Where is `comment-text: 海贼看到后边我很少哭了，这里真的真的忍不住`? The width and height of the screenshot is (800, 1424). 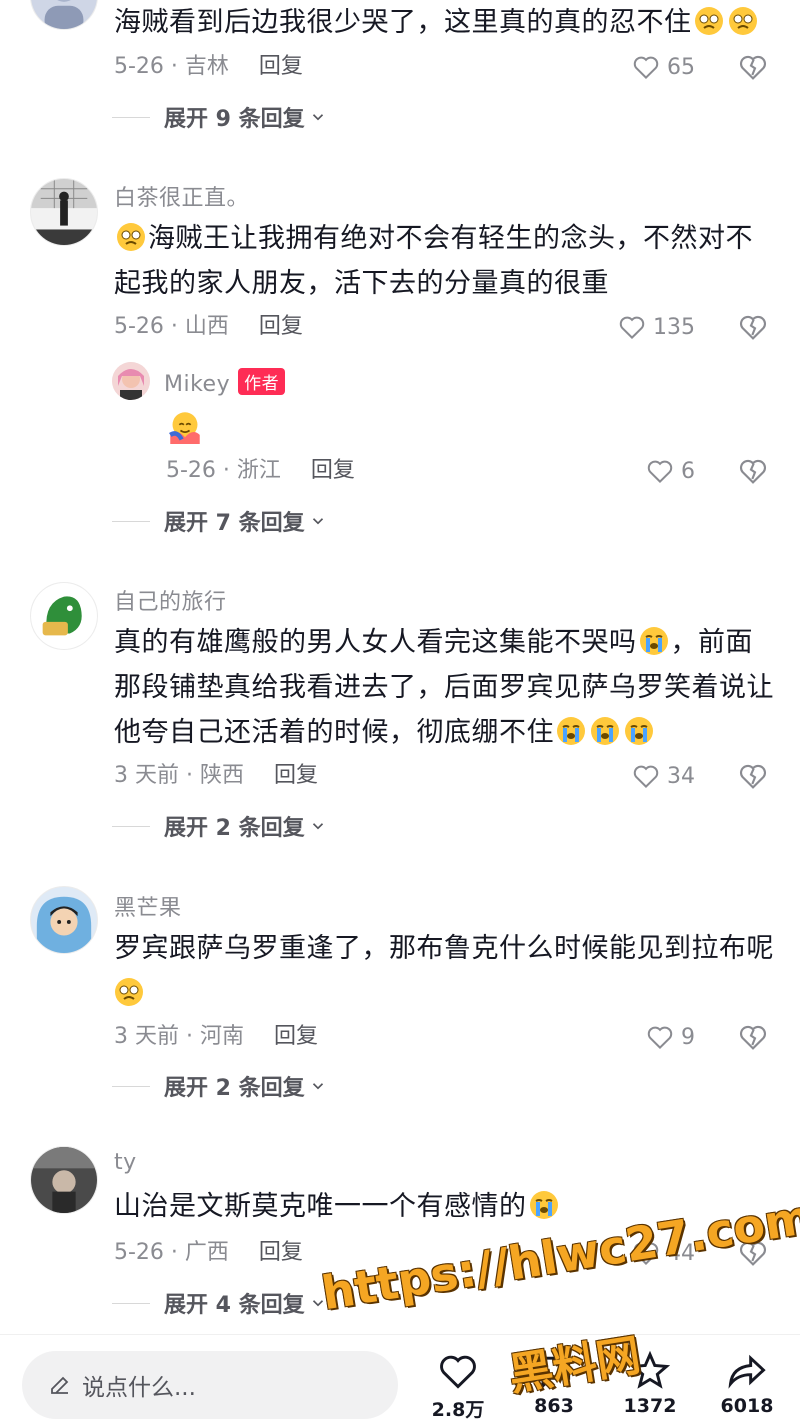
comment-text: 海贼看到后边我很少哭了，这里真的真的忍不住 is located at coordinates (444, 22).